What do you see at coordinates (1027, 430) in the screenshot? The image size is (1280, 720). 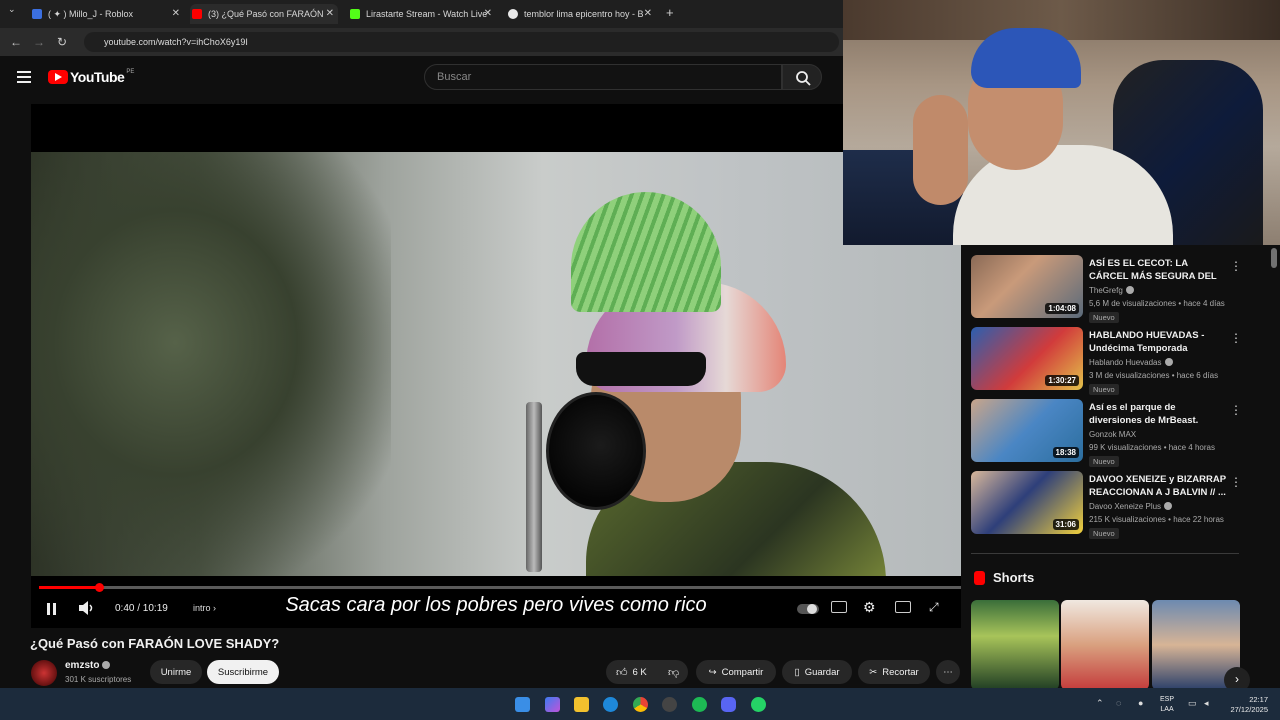 I see `video-thumbnail: 18:38` at bounding box center [1027, 430].